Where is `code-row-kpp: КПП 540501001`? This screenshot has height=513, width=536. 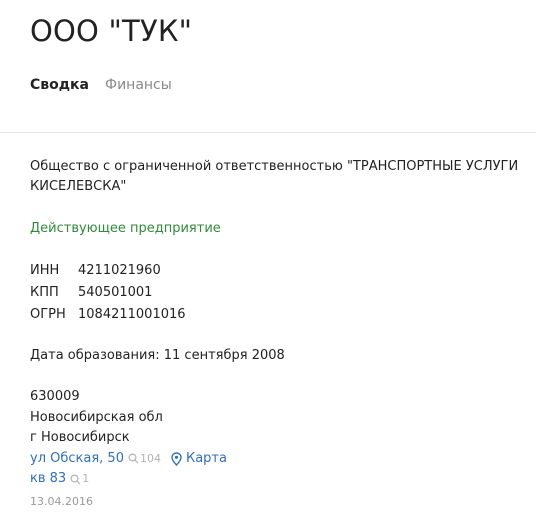 code-row-kpp: КПП 540501001 is located at coordinates (275, 293).